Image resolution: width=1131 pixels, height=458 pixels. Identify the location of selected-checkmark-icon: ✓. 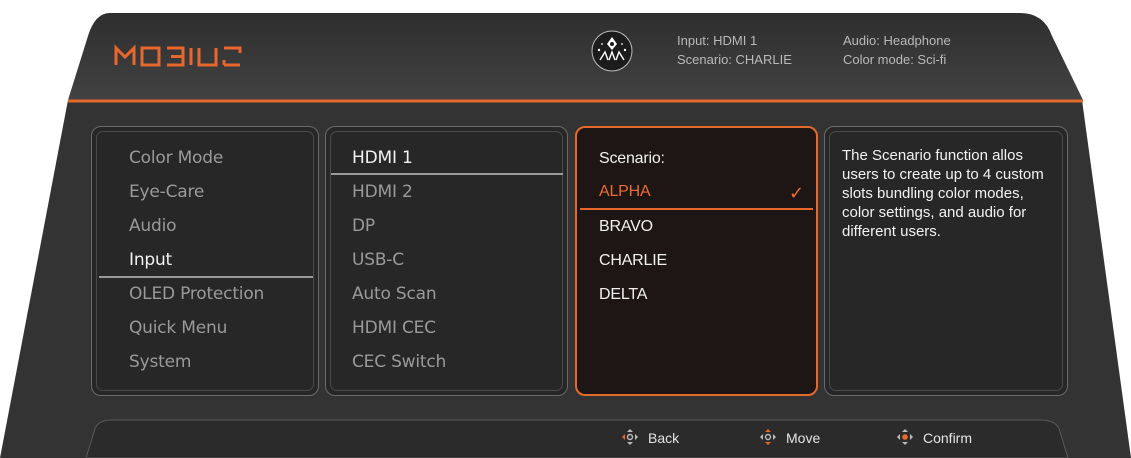
(797, 193).